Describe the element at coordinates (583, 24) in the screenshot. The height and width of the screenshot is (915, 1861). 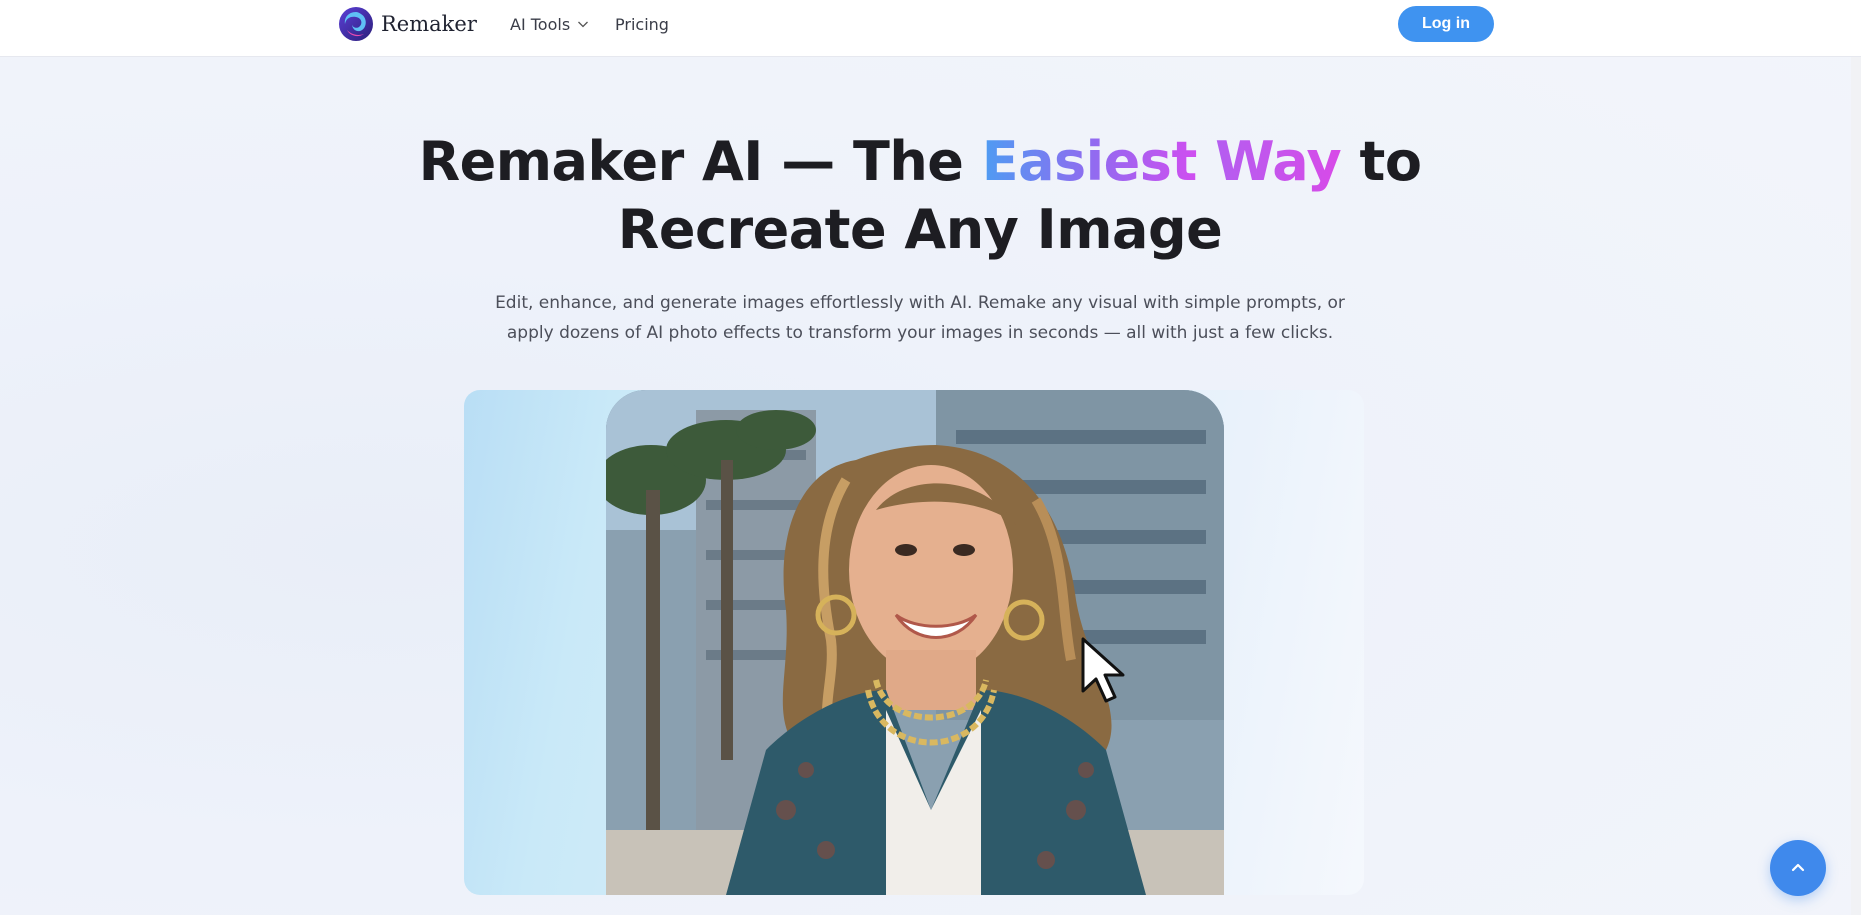
I see `chevron-down-icon` at that location.